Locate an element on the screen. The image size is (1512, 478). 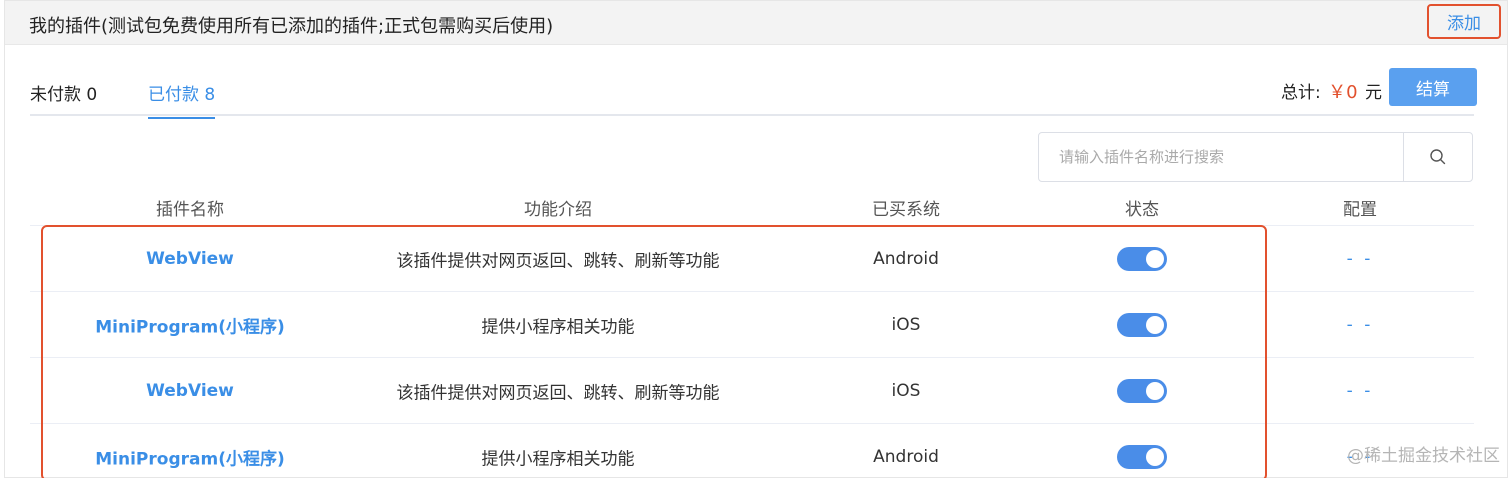
search-icon is located at coordinates (1438, 157).